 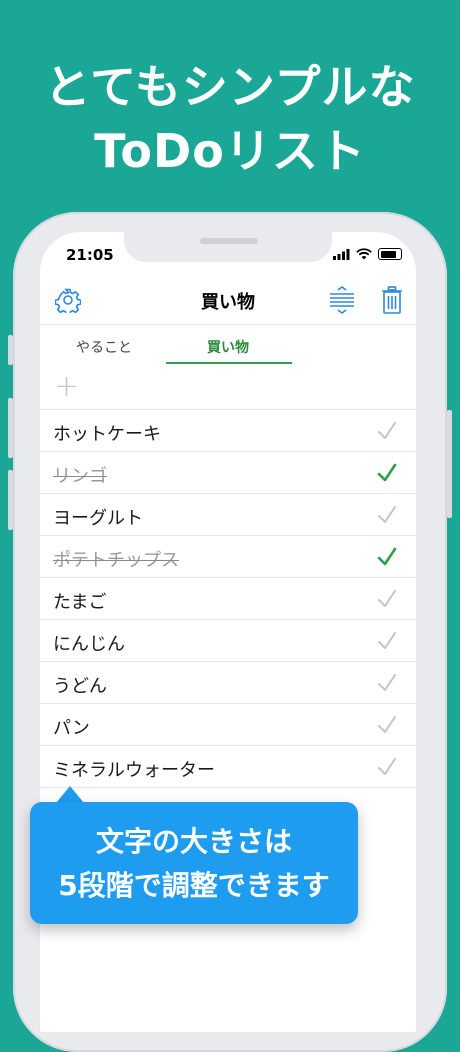 What do you see at coordinates (228, 247) in the screenshot?
I see `notch` at bounding box center [228, 247].